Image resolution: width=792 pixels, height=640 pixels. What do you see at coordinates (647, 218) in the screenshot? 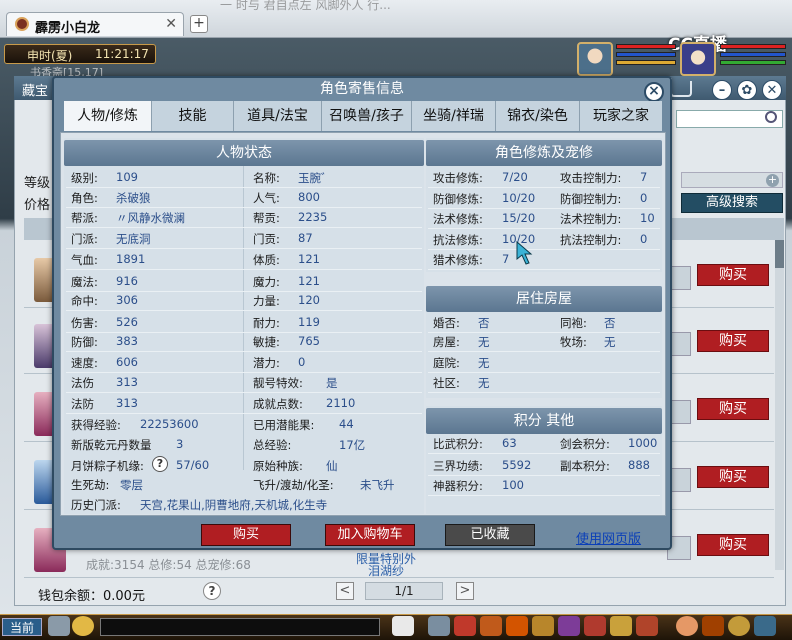
I see `cultivation-value: 10` at bounding box center [647, 218].